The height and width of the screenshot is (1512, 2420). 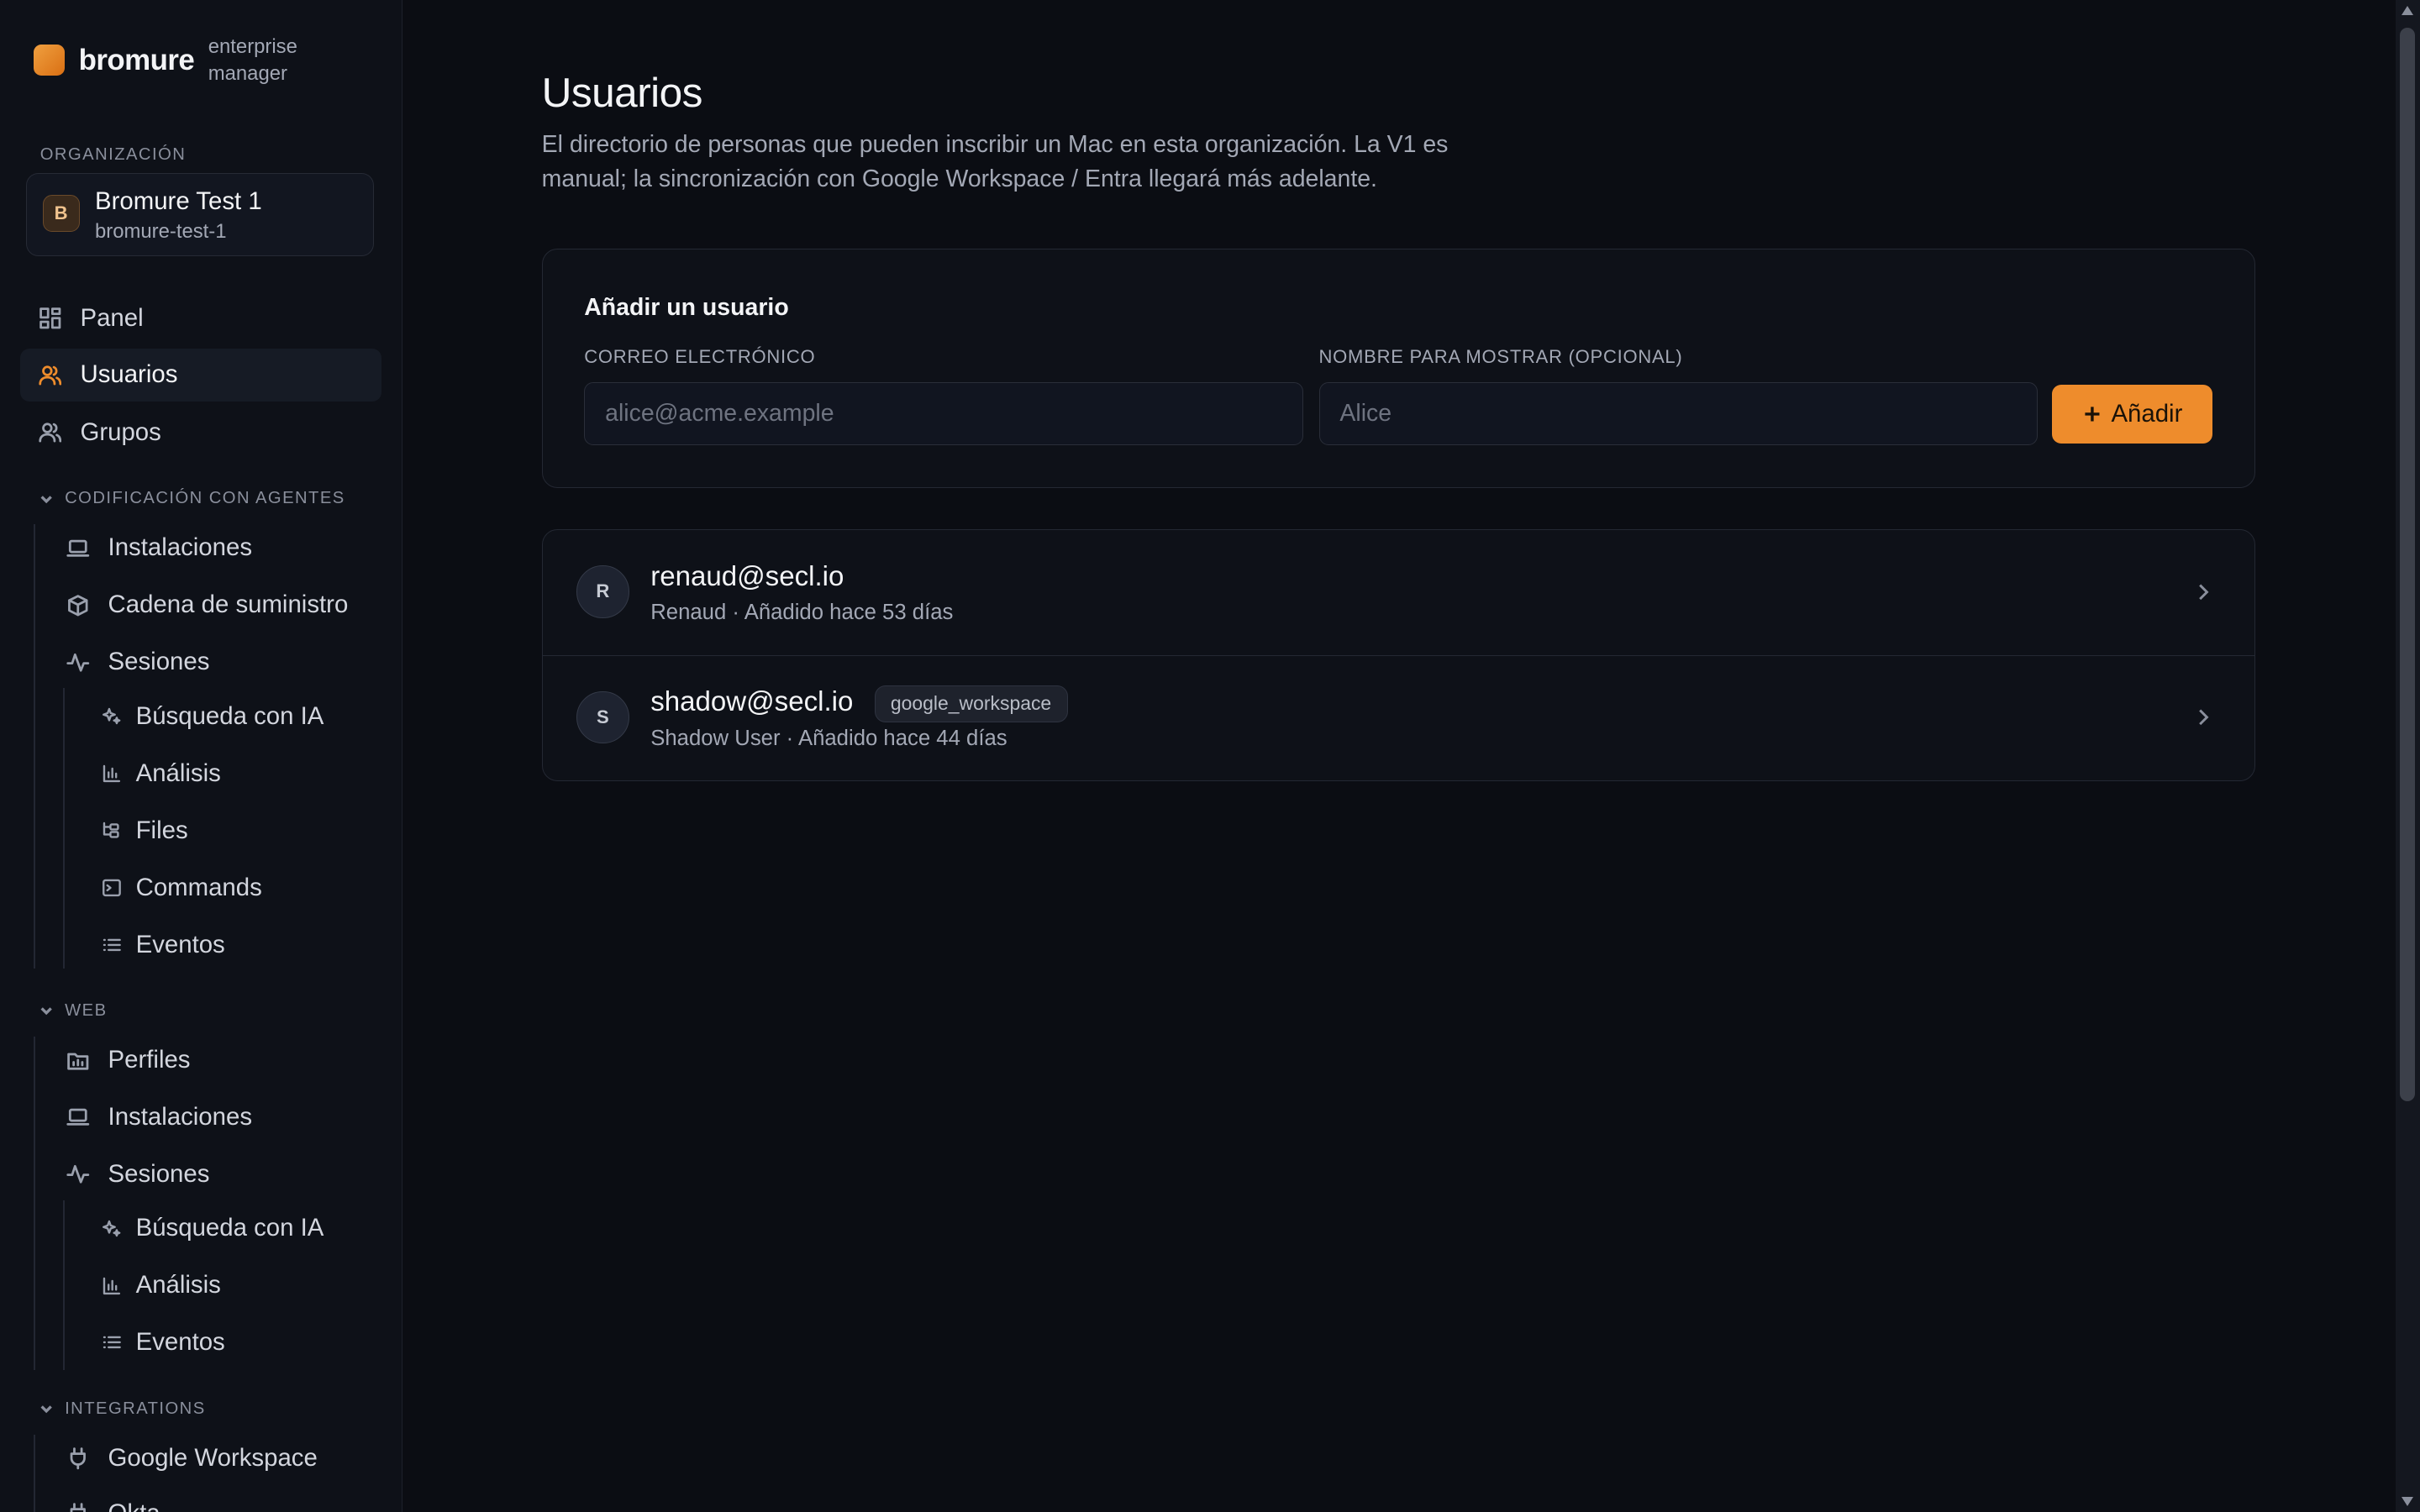 I want to click on sidebar-item-coding-eventos: Eventos, so click(x=163, y=945).